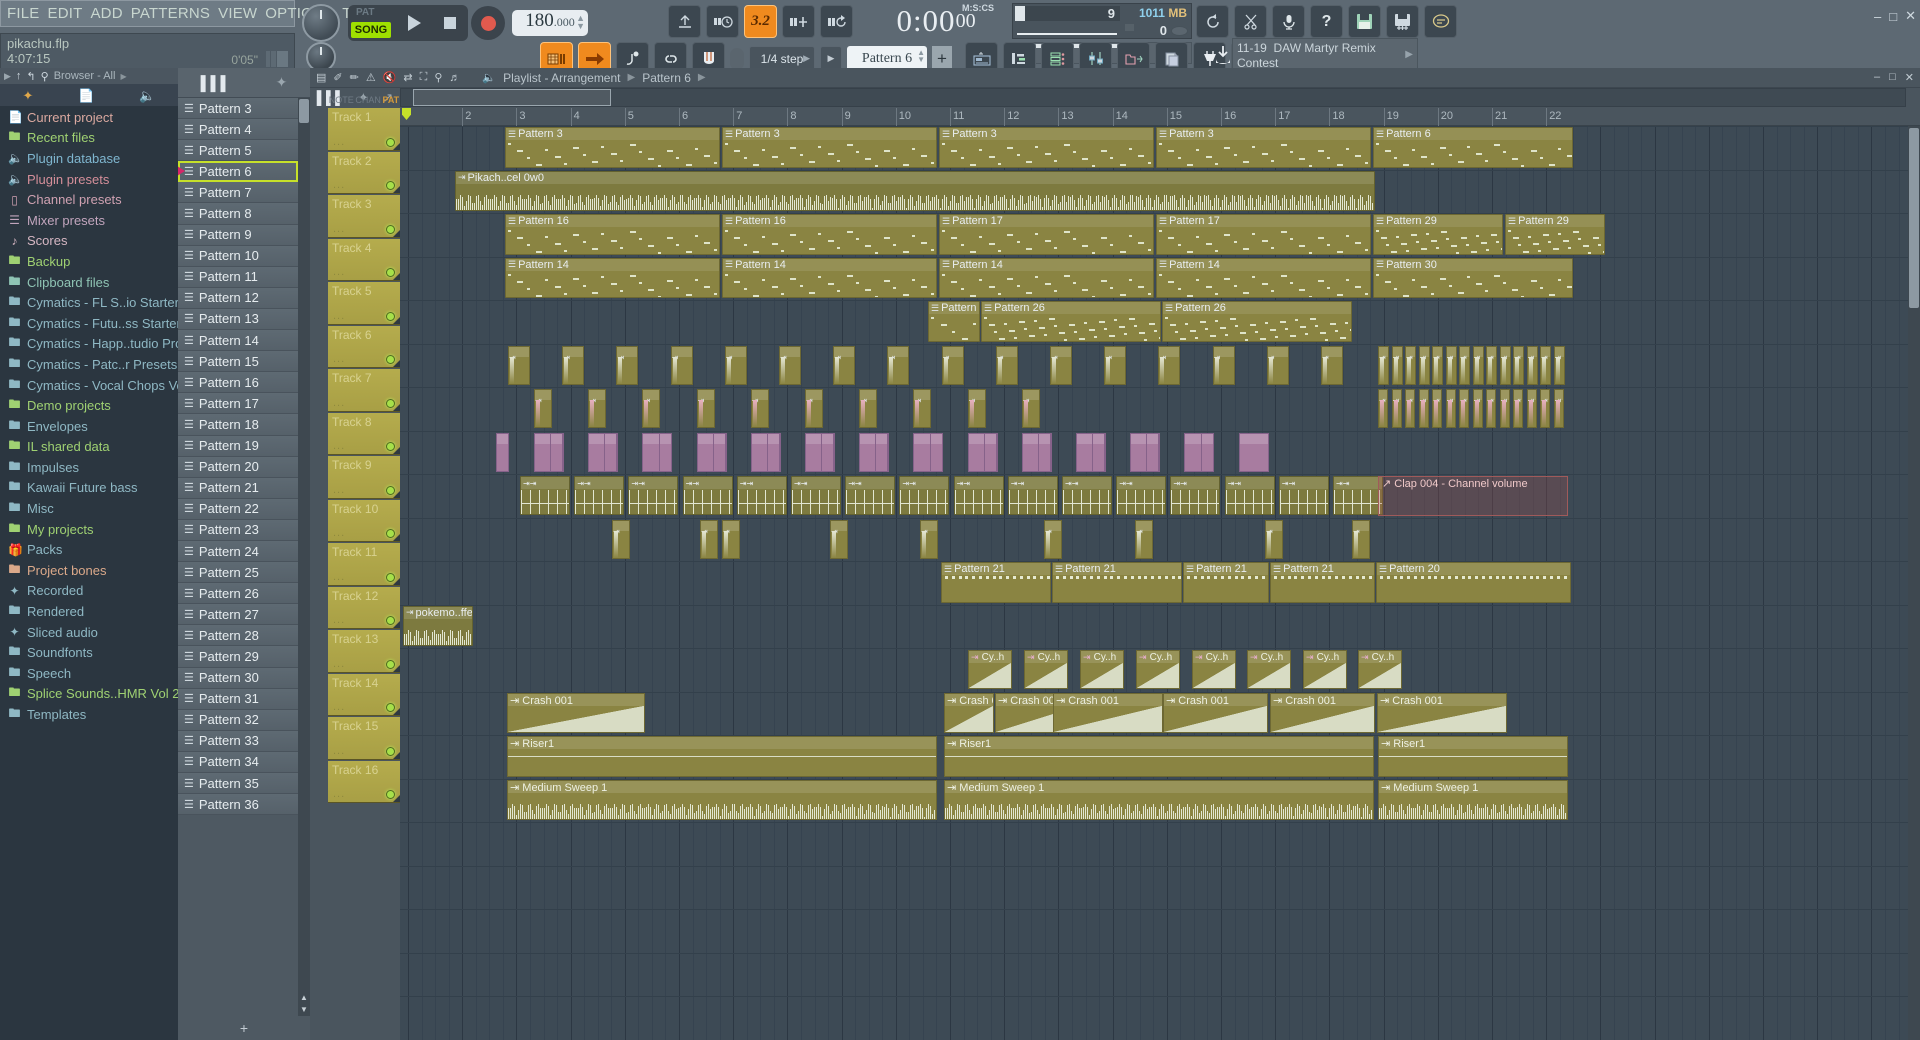  Describe the element at coordinates (244, 1028) in the screenshot. I see `add-pattern-footer-button: +` at that location.